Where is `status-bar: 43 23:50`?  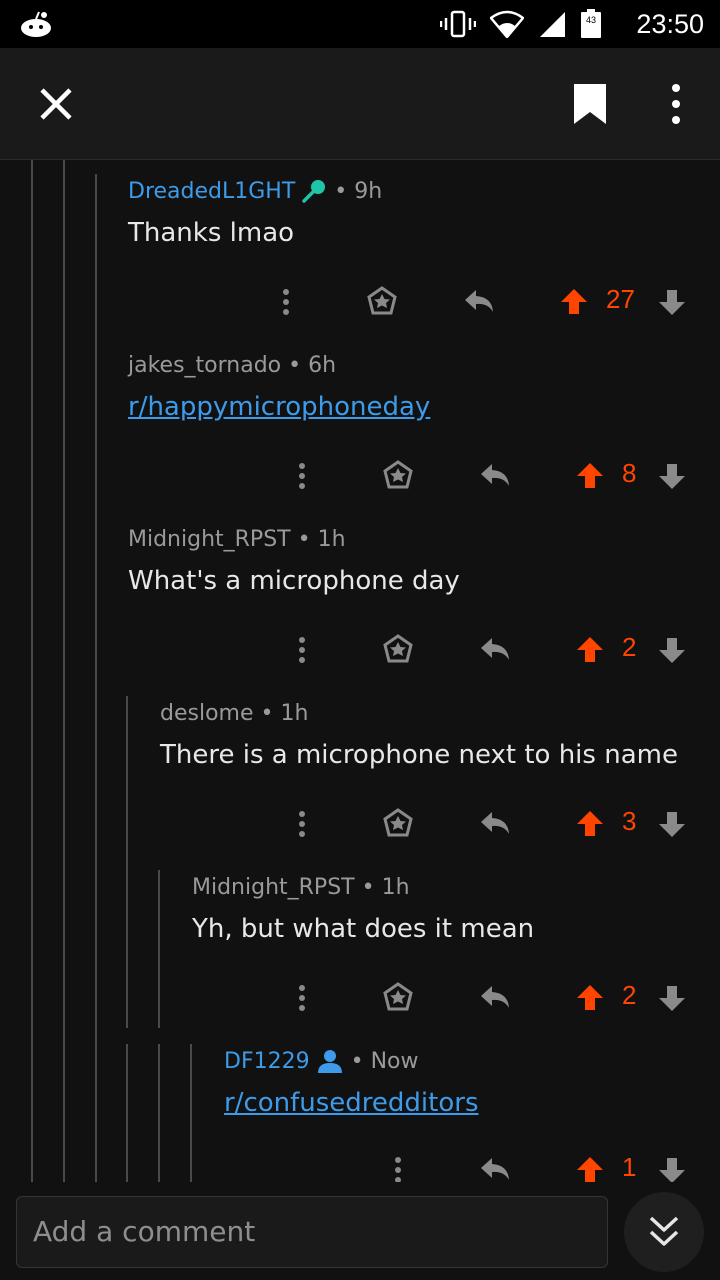 status-bar: 43 23:50 is located at coordinates (360, 24).